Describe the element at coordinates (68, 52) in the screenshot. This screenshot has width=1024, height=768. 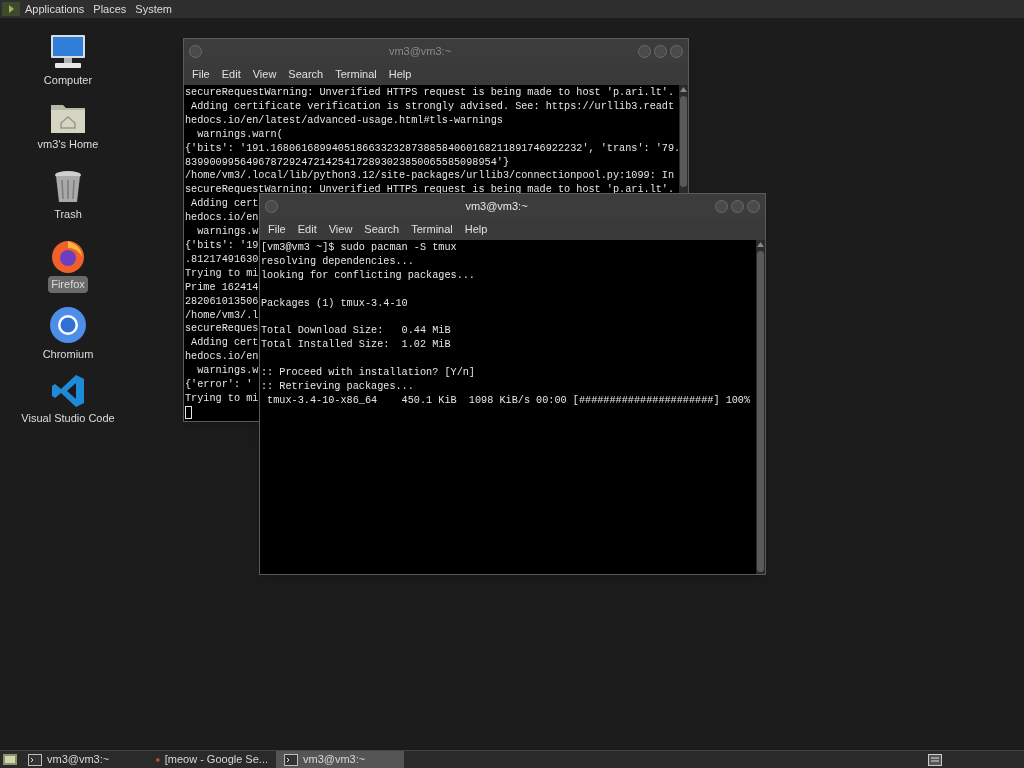
I see `computer-icon` at that location.